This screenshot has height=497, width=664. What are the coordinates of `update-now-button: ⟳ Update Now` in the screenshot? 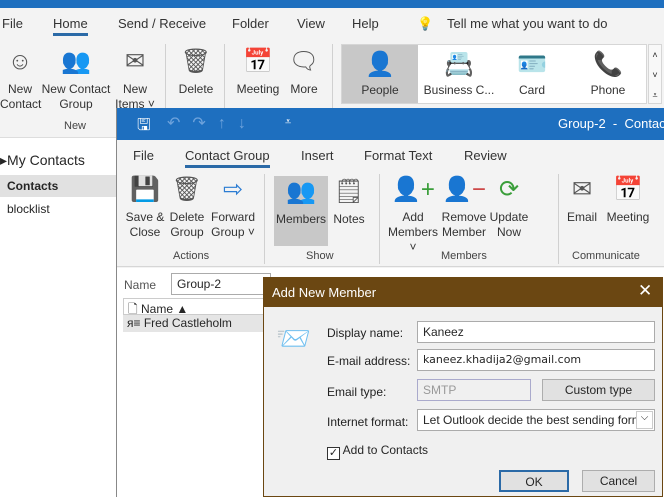 It's located at (509, 207).